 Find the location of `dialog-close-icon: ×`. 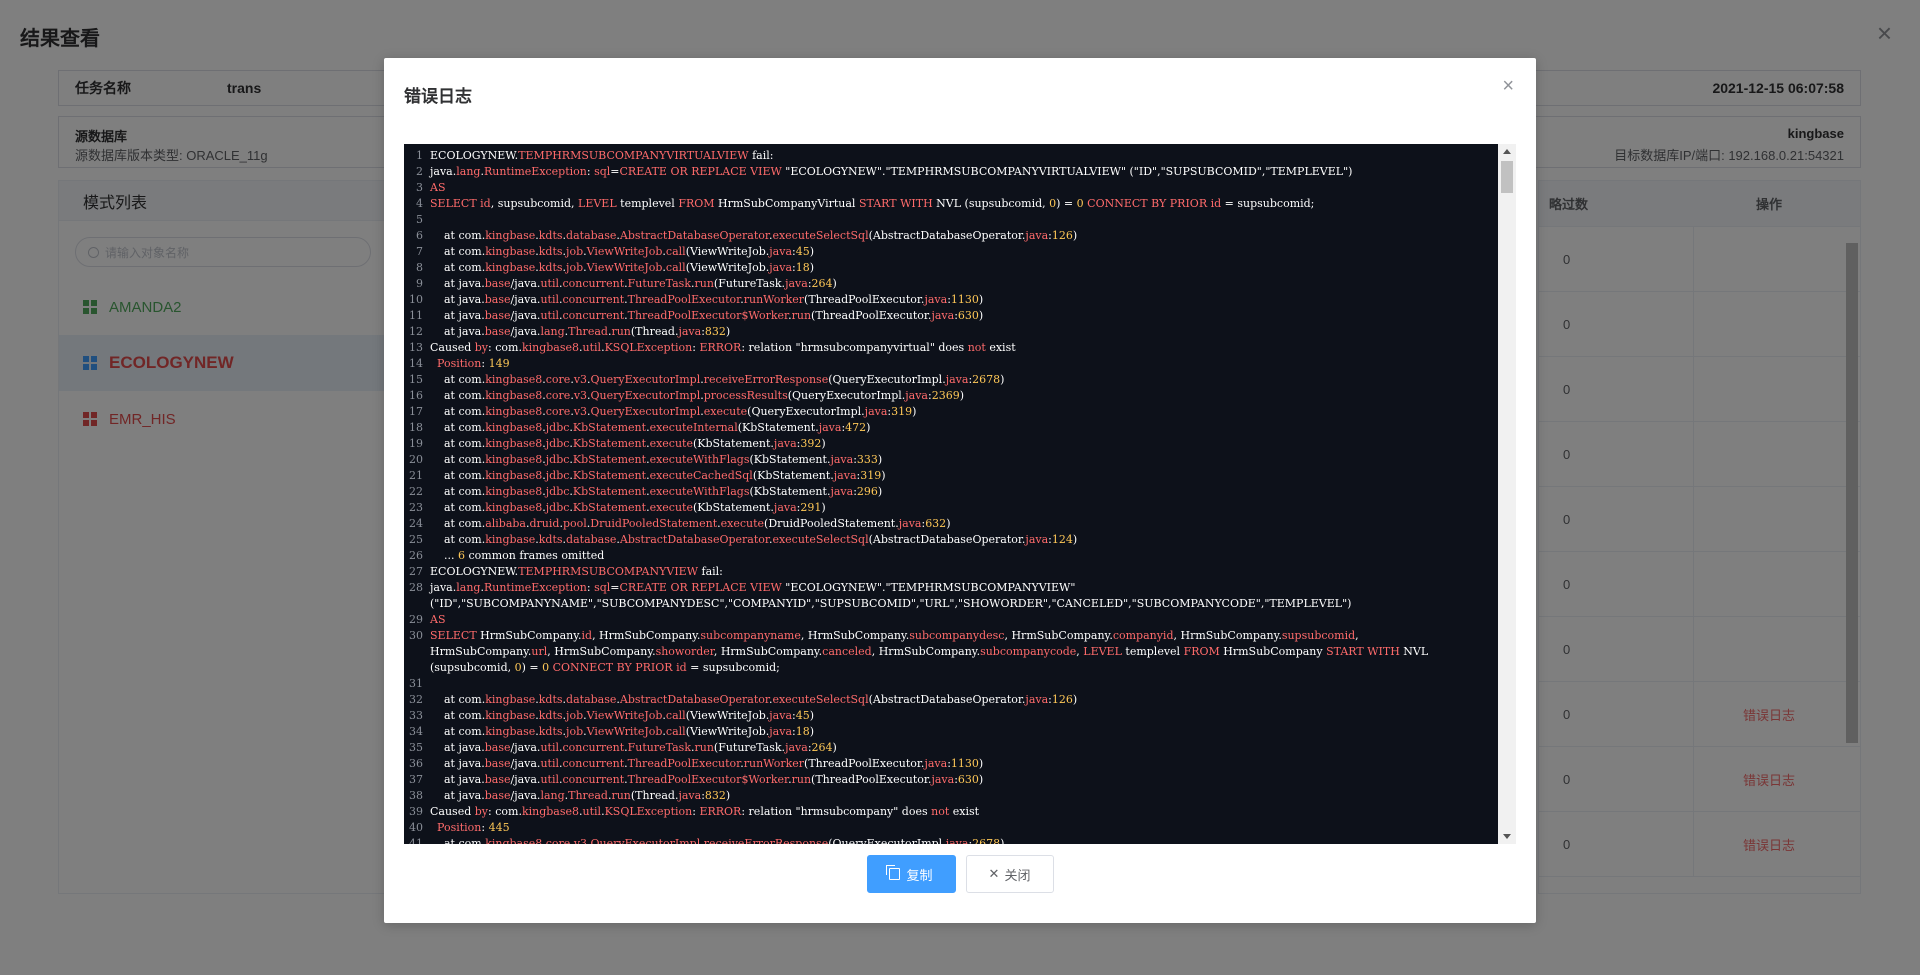

dialog-close-icon: × is located at coordinates (1508, 86).